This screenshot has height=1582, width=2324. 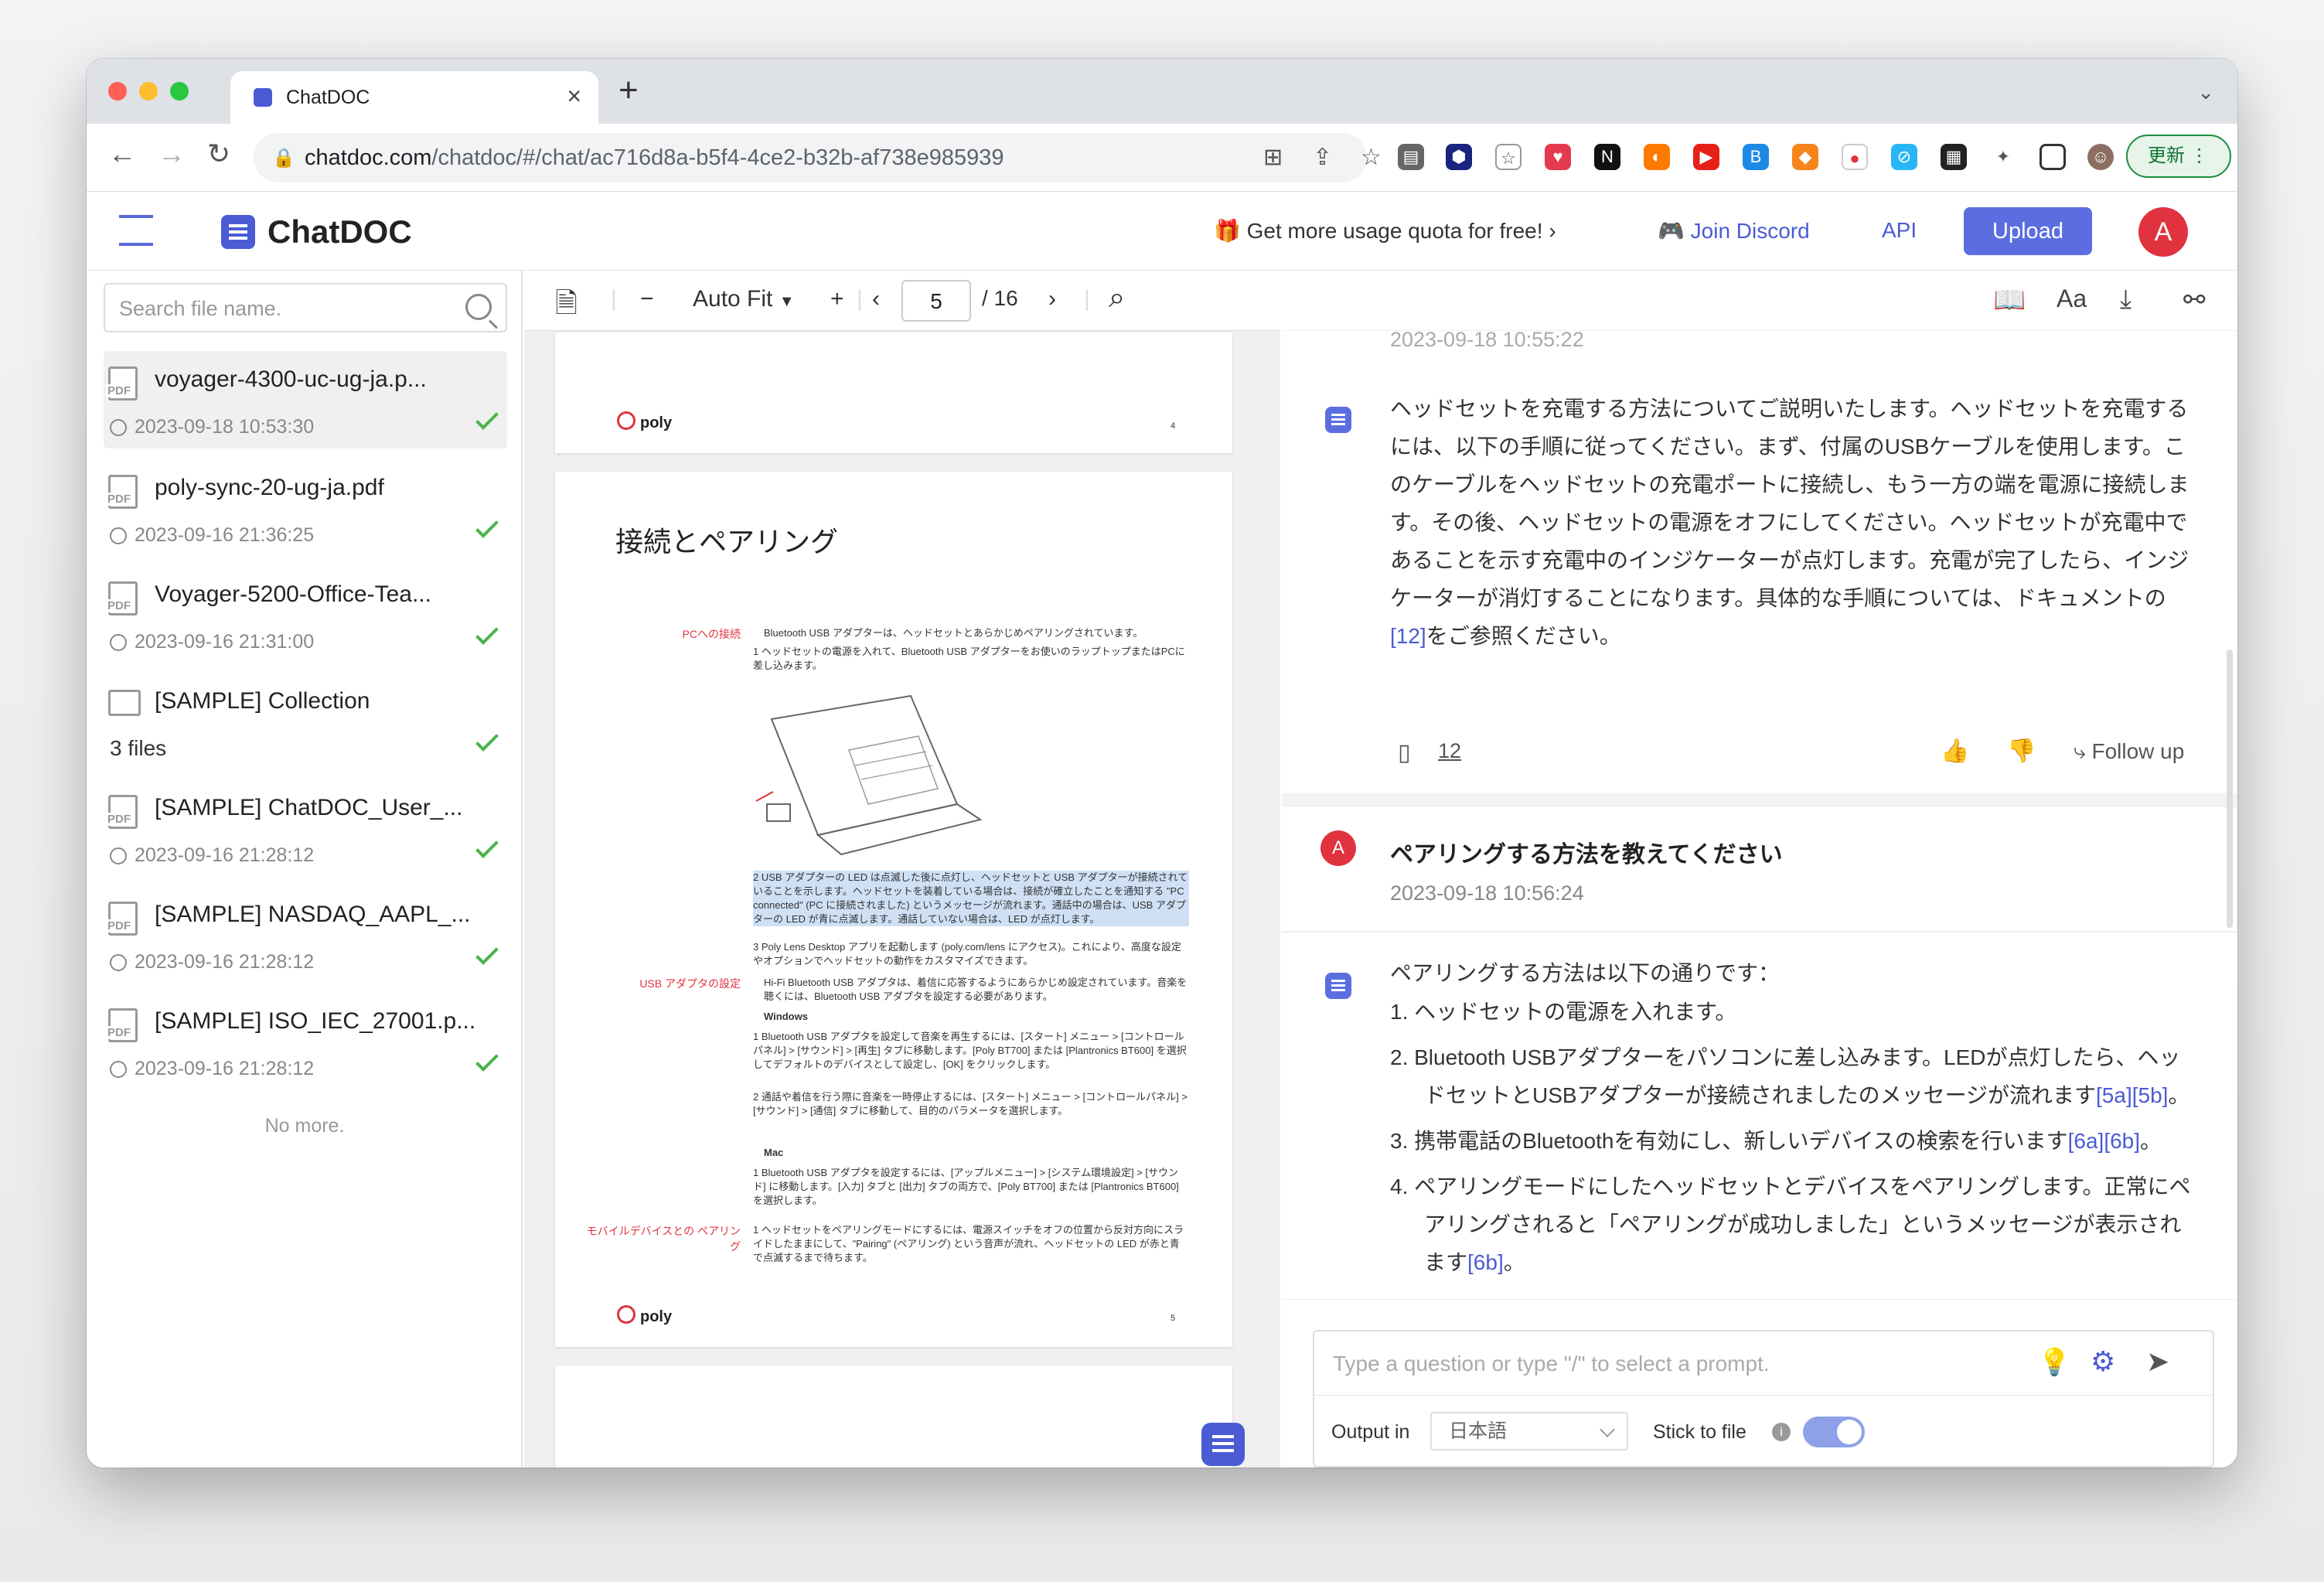 I want to click on api-link: API, so click(x=1900, y=230).